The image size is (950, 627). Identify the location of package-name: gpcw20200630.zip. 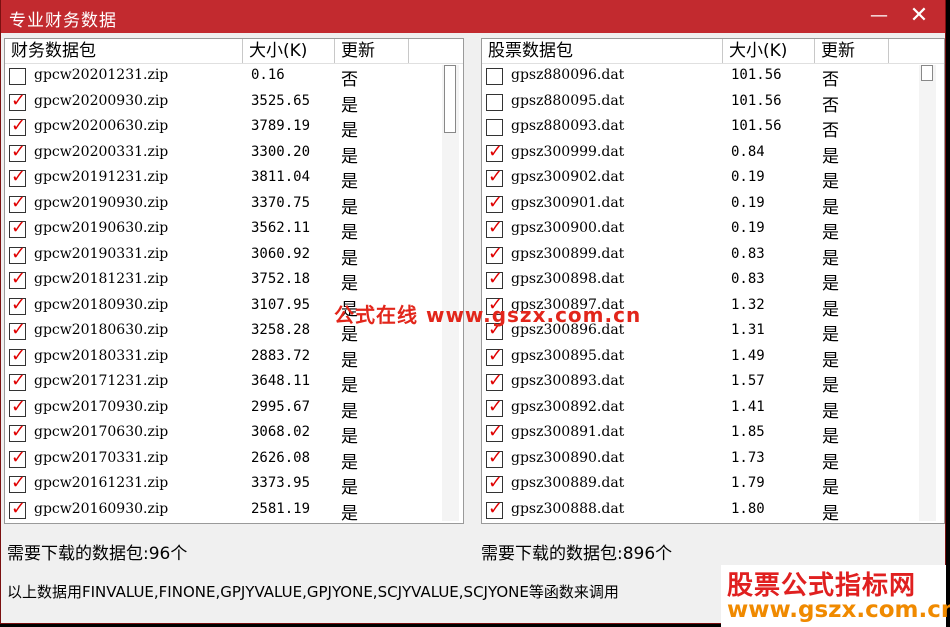
(101, 126).